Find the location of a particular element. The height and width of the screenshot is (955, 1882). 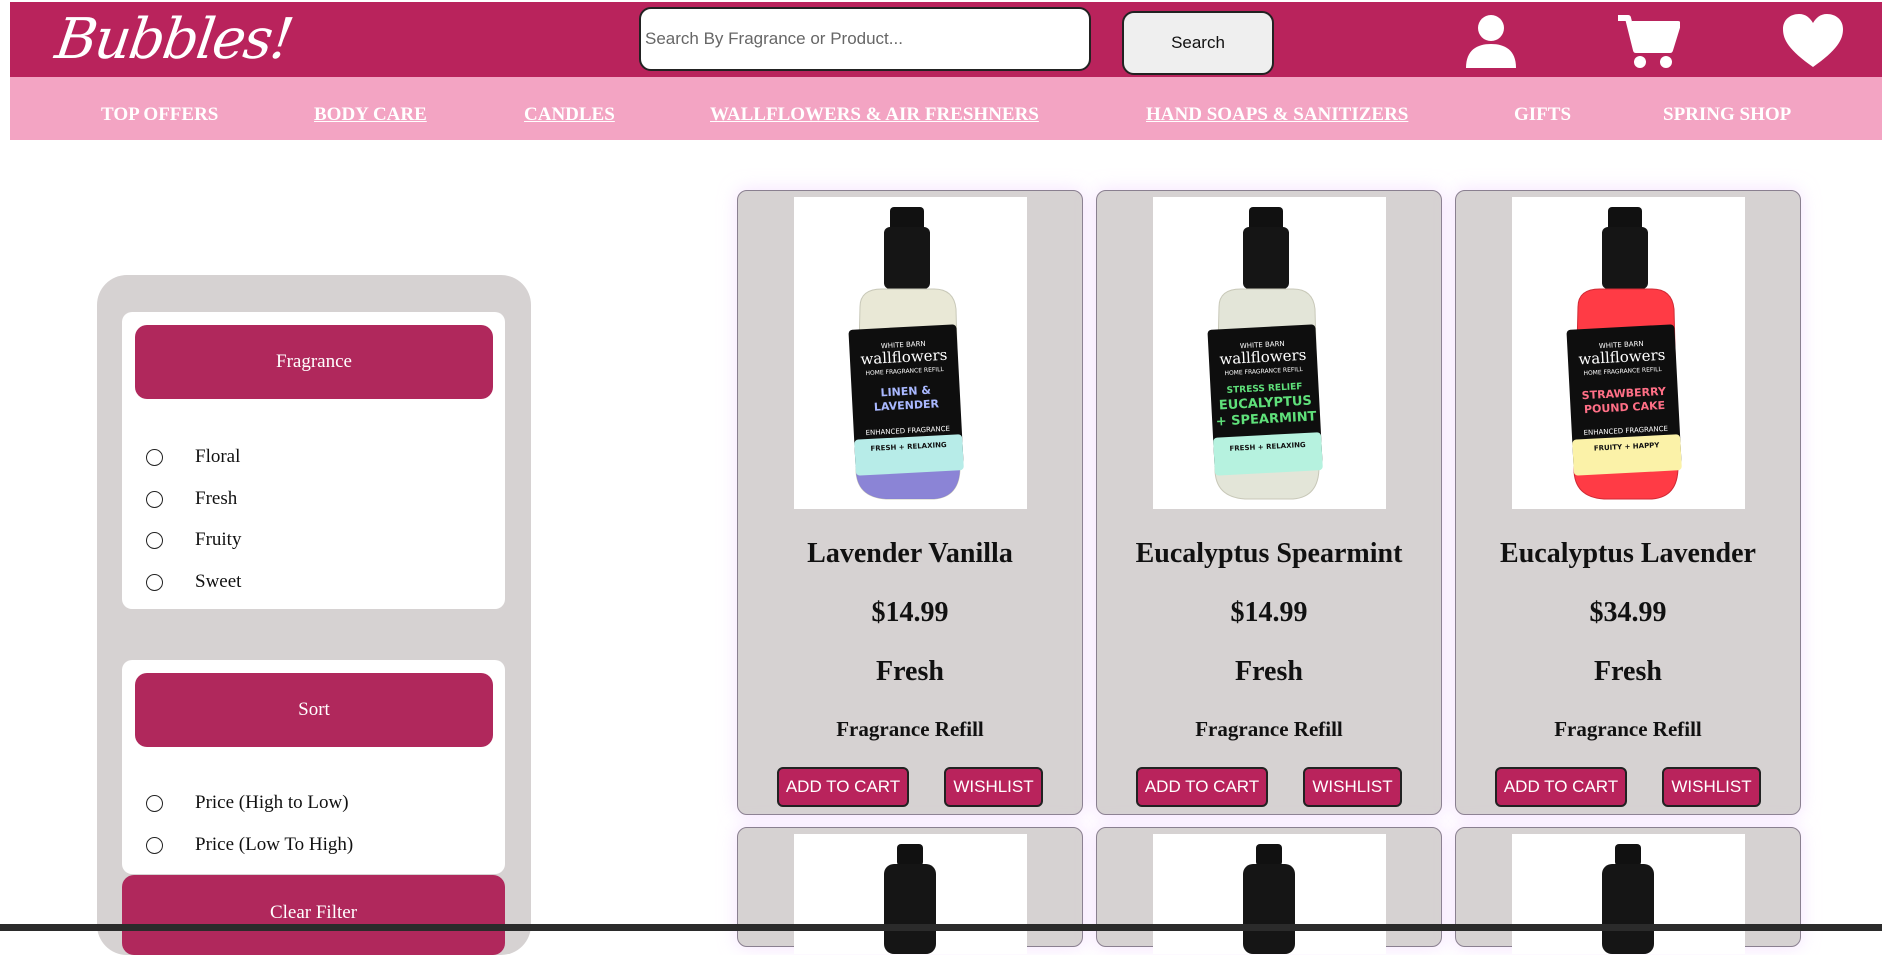

sort-option-low-to-high: Price (Low To High) is located at coordinates (249, 845).